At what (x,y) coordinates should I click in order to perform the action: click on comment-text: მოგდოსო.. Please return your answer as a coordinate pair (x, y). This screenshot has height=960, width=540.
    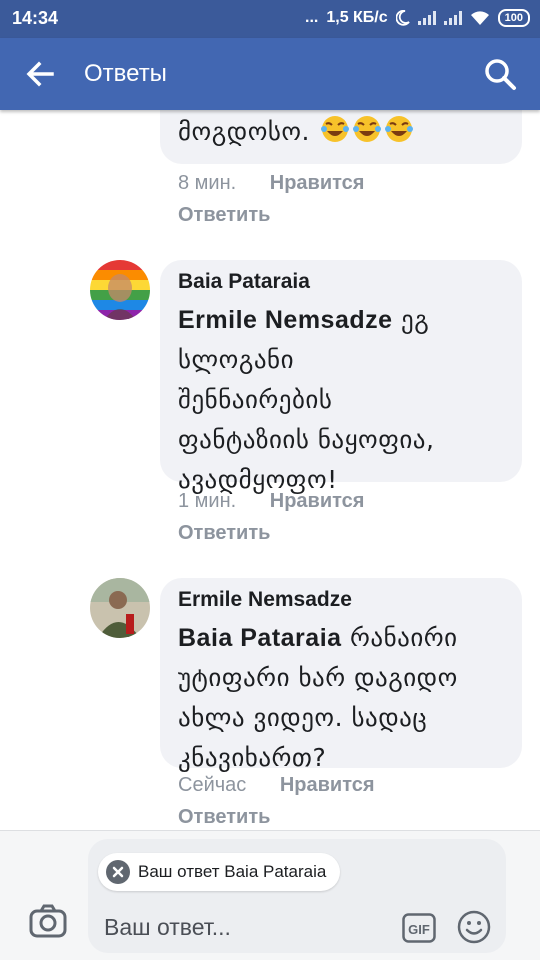
    Looking at the image, I should click on (244, 131).